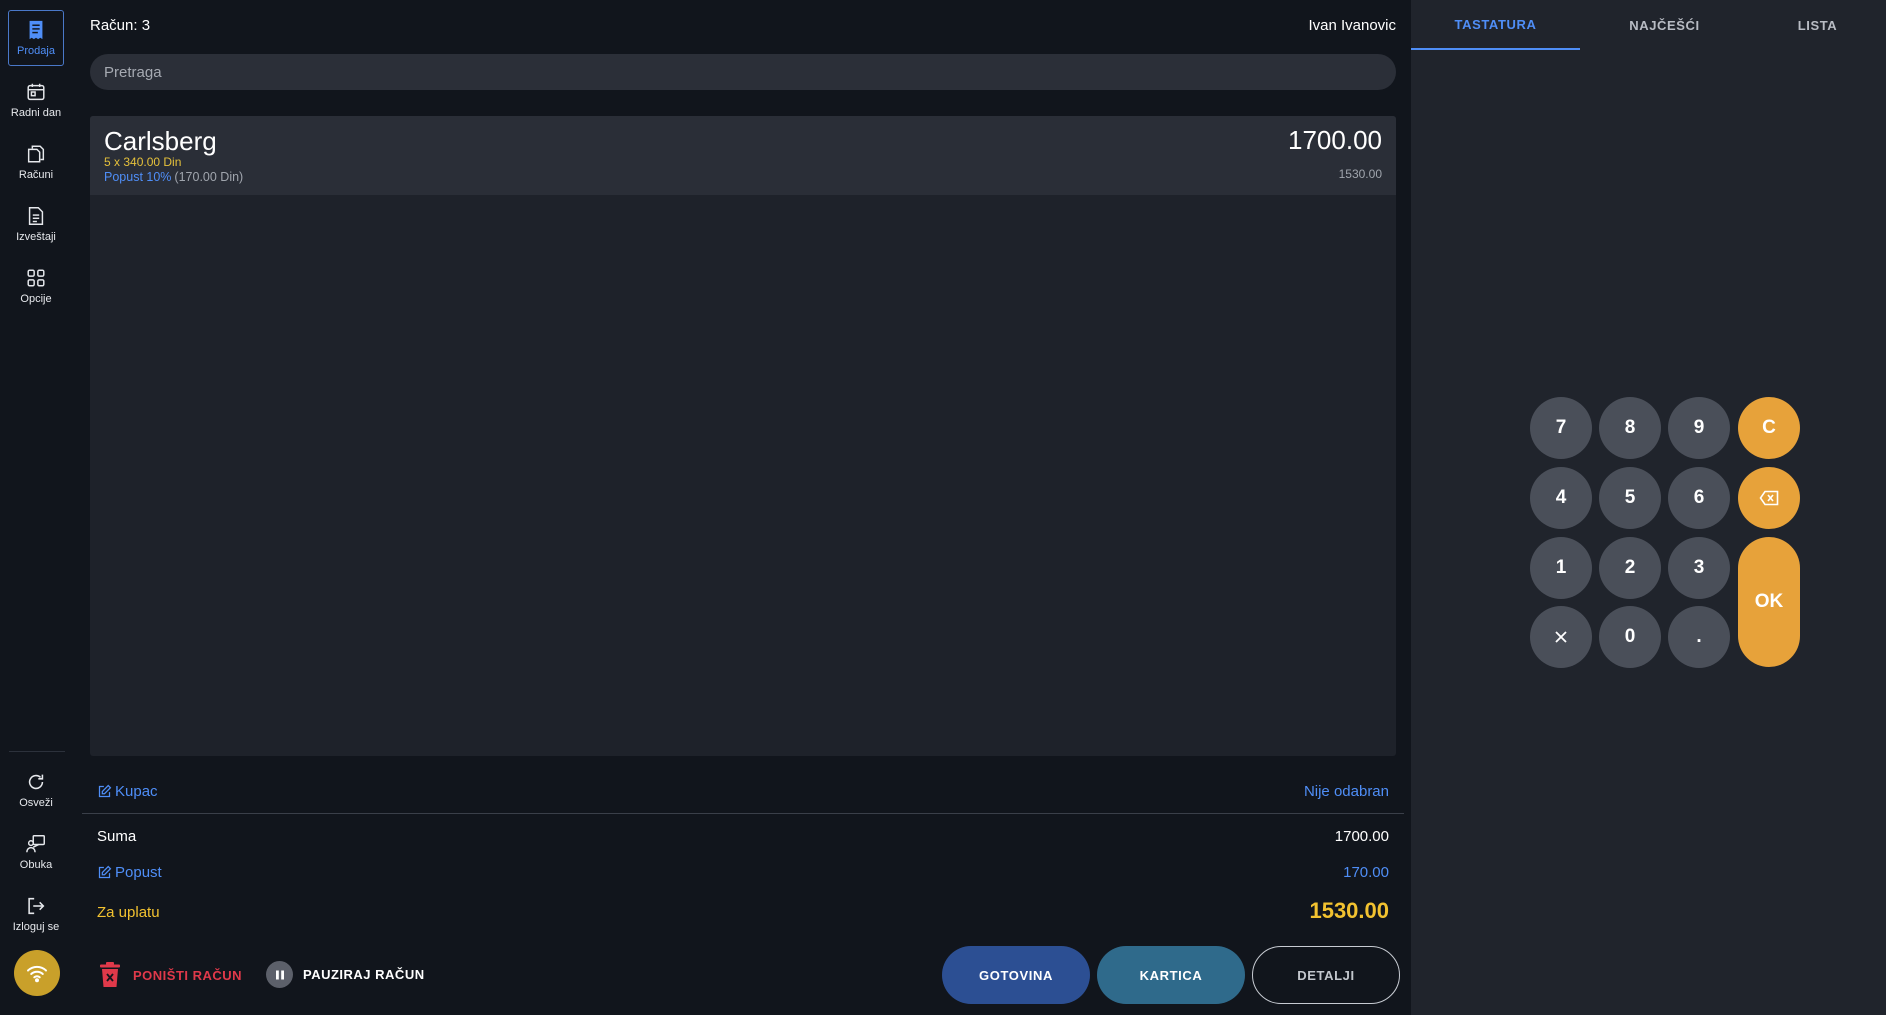 This screenshot has height=1015, width=1886. Describe the element at coordinates (136, 791) in the screenshot. I see `customer-label: Kupac` at that location.